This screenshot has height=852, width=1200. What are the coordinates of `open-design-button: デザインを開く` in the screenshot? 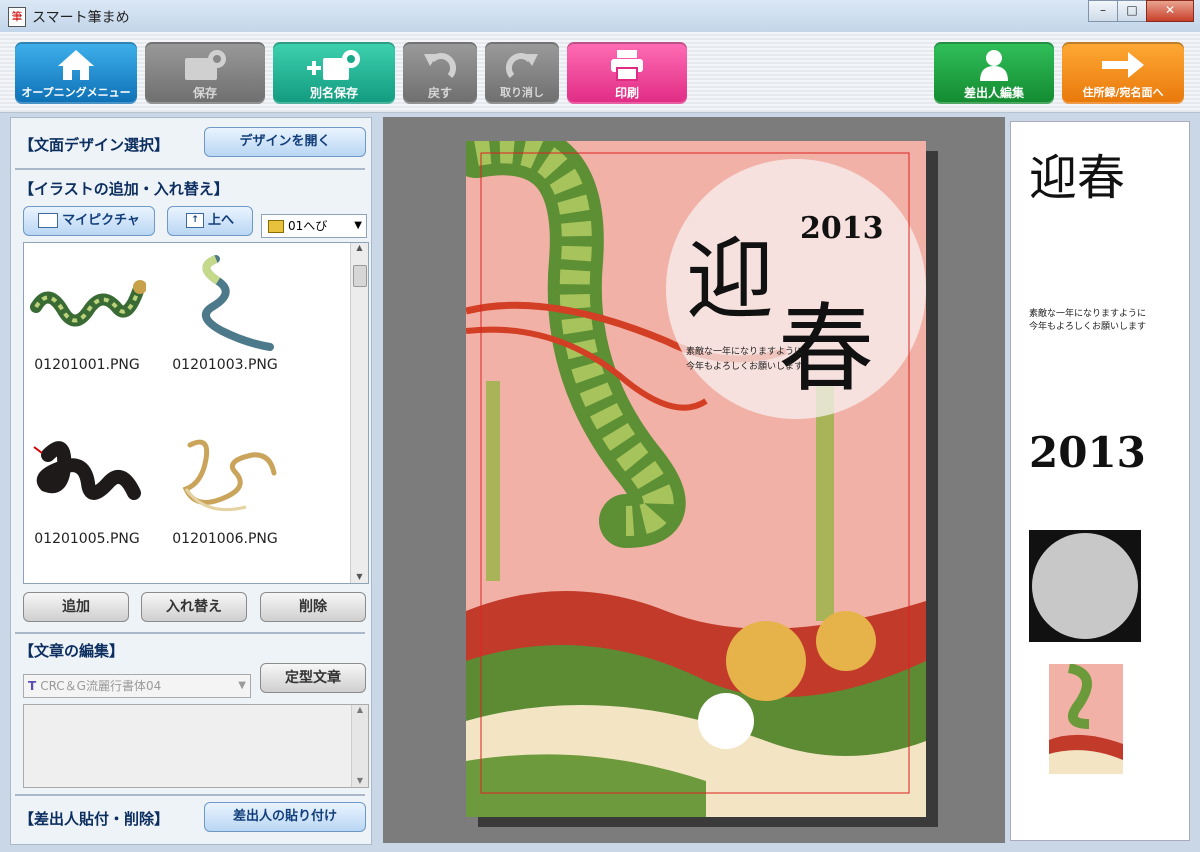 It's located at (285, 142).